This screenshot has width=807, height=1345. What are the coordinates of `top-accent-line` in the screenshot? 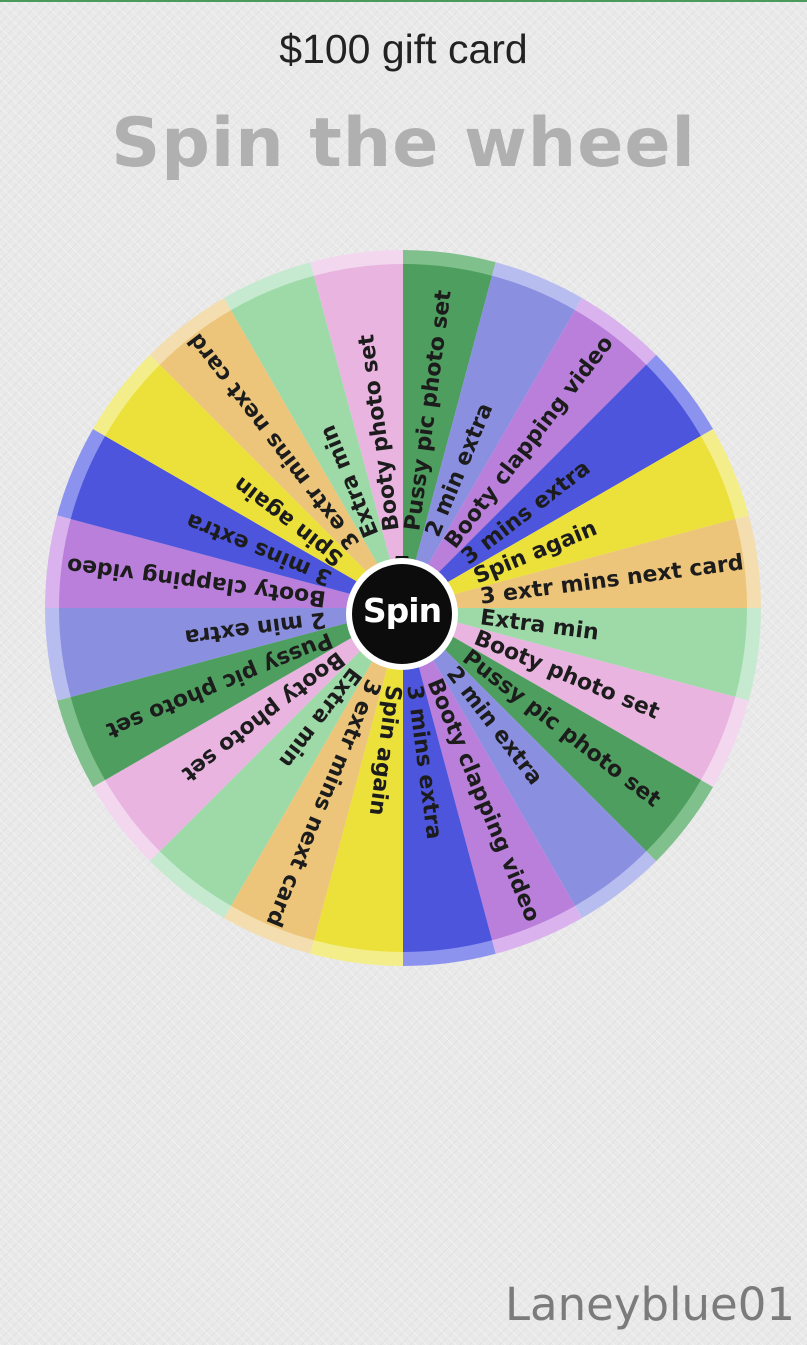 It's located at (403, 1).